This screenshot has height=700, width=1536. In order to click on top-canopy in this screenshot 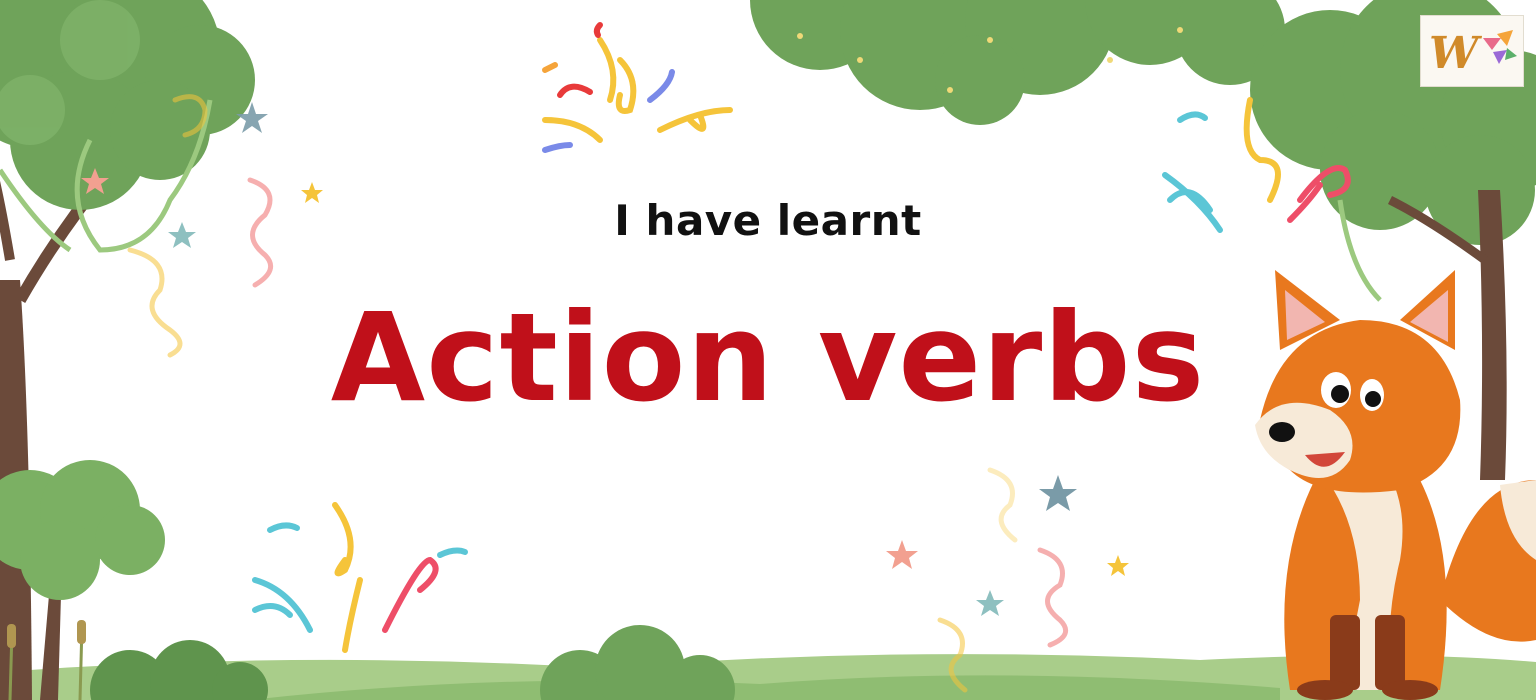, I will do `click(1017, 62)`.